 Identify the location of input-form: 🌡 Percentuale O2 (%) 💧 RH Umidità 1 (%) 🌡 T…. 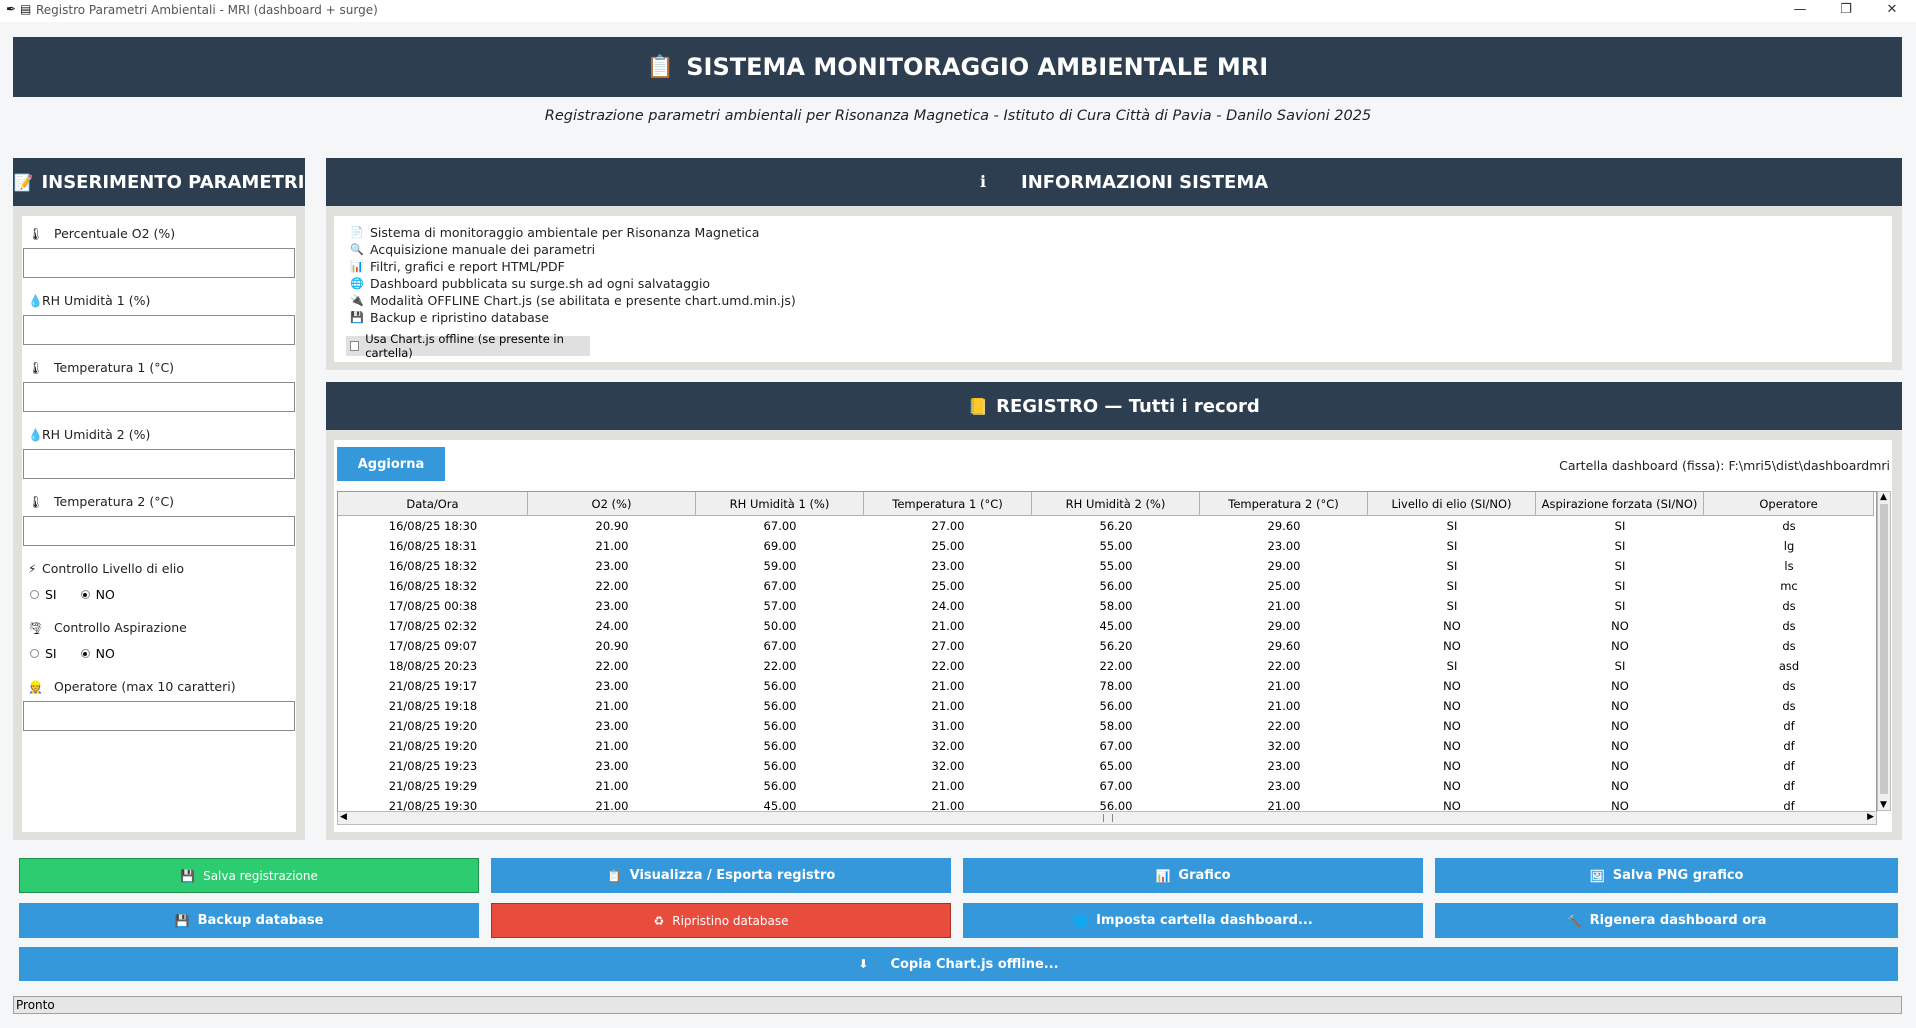
(159, 524).